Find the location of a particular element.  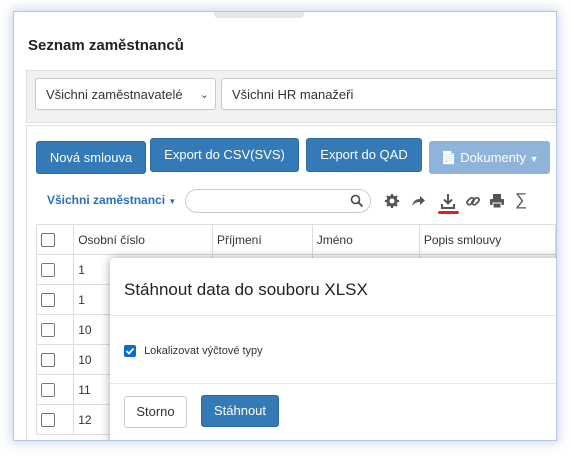

localize-enum-checkbox is located at coordinates (130, 351).